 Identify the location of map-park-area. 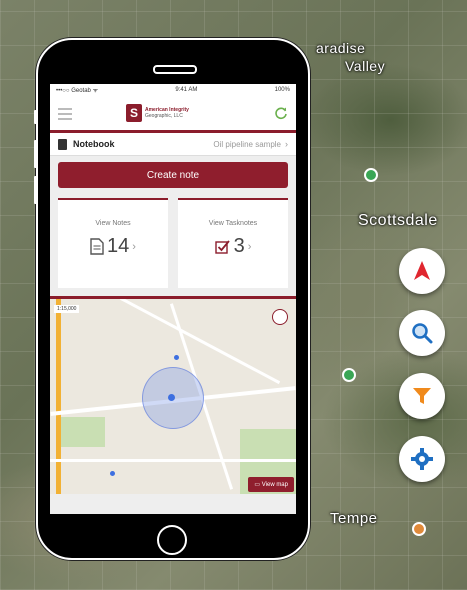
(82, 432).